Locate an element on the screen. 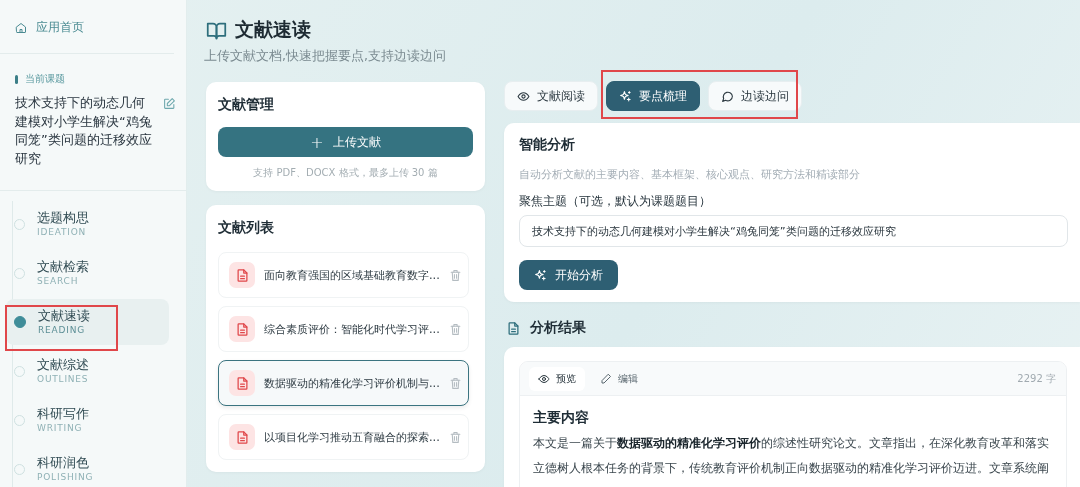  section-title: 分析结果 is located at coordinates (558, 328).